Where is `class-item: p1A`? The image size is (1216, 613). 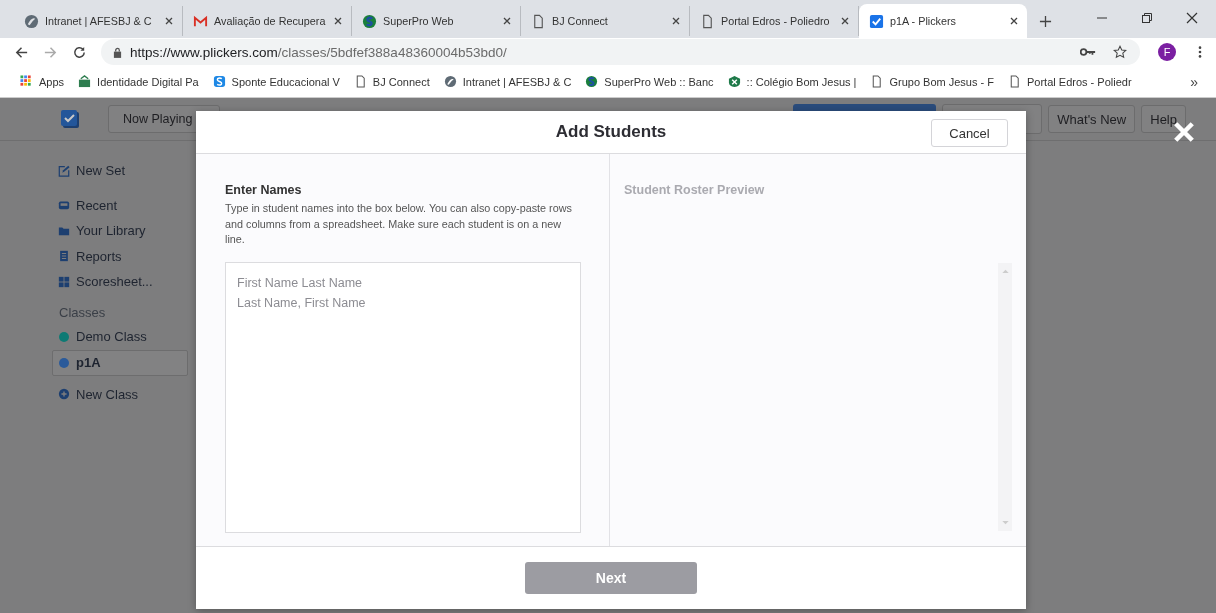
class-item: p1A is located at coordinates (120, 362).